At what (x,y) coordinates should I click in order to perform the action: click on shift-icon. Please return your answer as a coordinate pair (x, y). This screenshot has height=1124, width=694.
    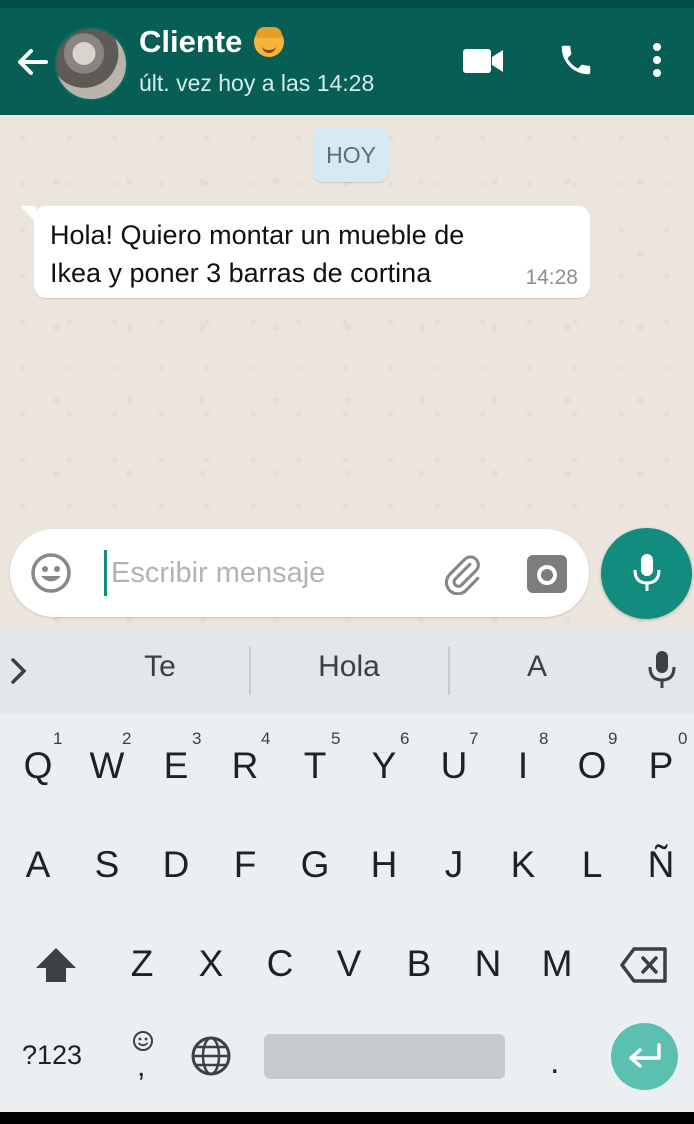
    Looking at the image, I should click on (56, 965).